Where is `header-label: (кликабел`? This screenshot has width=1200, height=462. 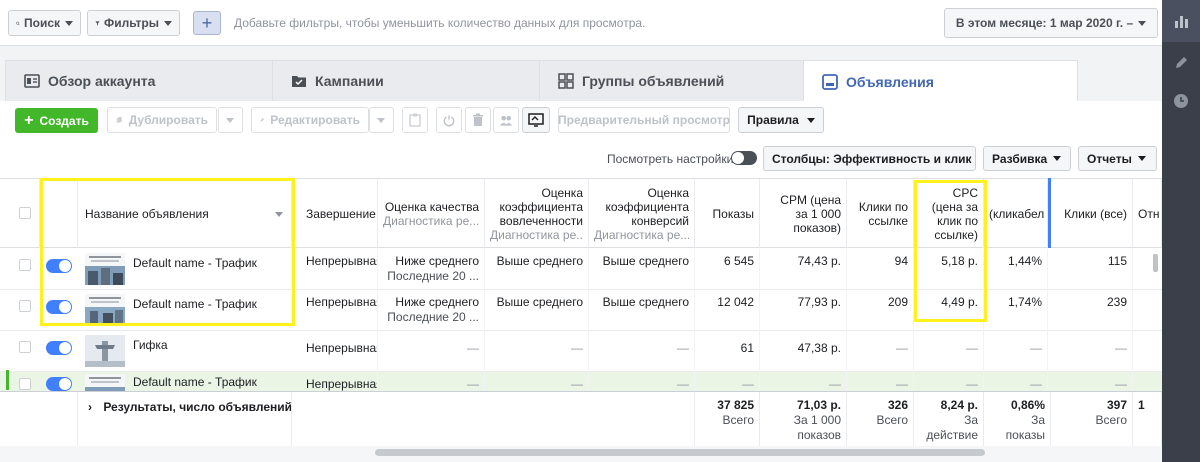 header-label: (кликабел is located at coordinates (1017, 213).